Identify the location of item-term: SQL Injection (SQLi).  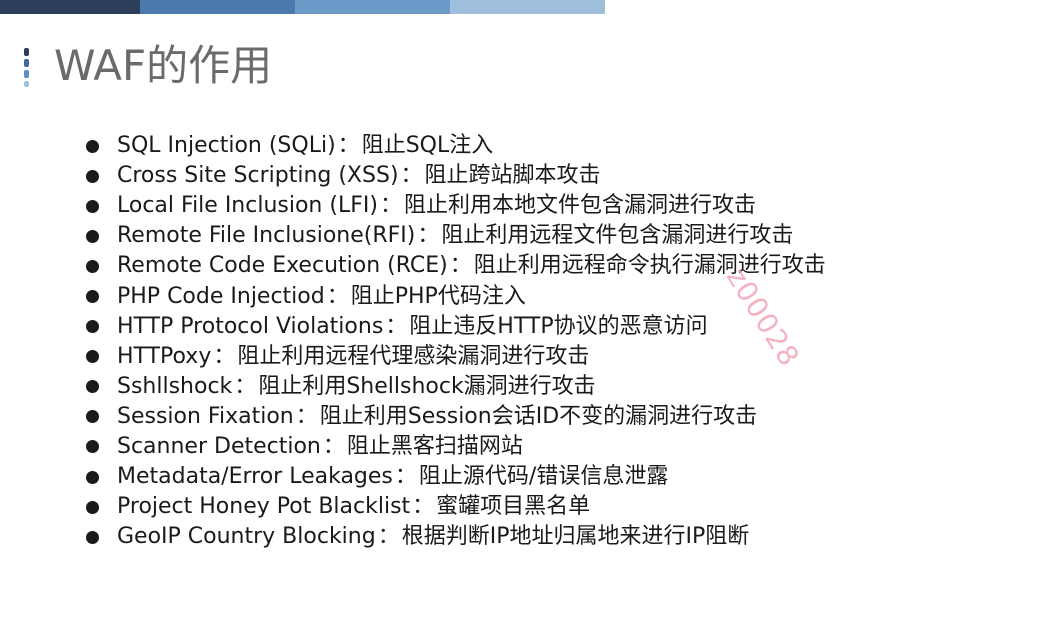
(226, 146).